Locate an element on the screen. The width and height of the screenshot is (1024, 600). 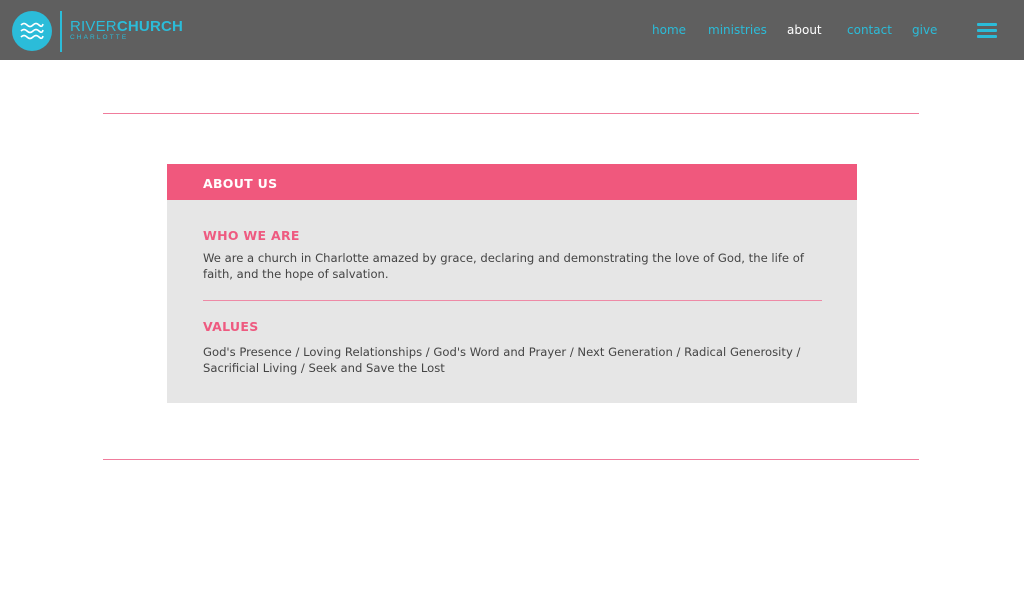
logo-name: RIVERCHURCH is located at coordinates (126, 26).